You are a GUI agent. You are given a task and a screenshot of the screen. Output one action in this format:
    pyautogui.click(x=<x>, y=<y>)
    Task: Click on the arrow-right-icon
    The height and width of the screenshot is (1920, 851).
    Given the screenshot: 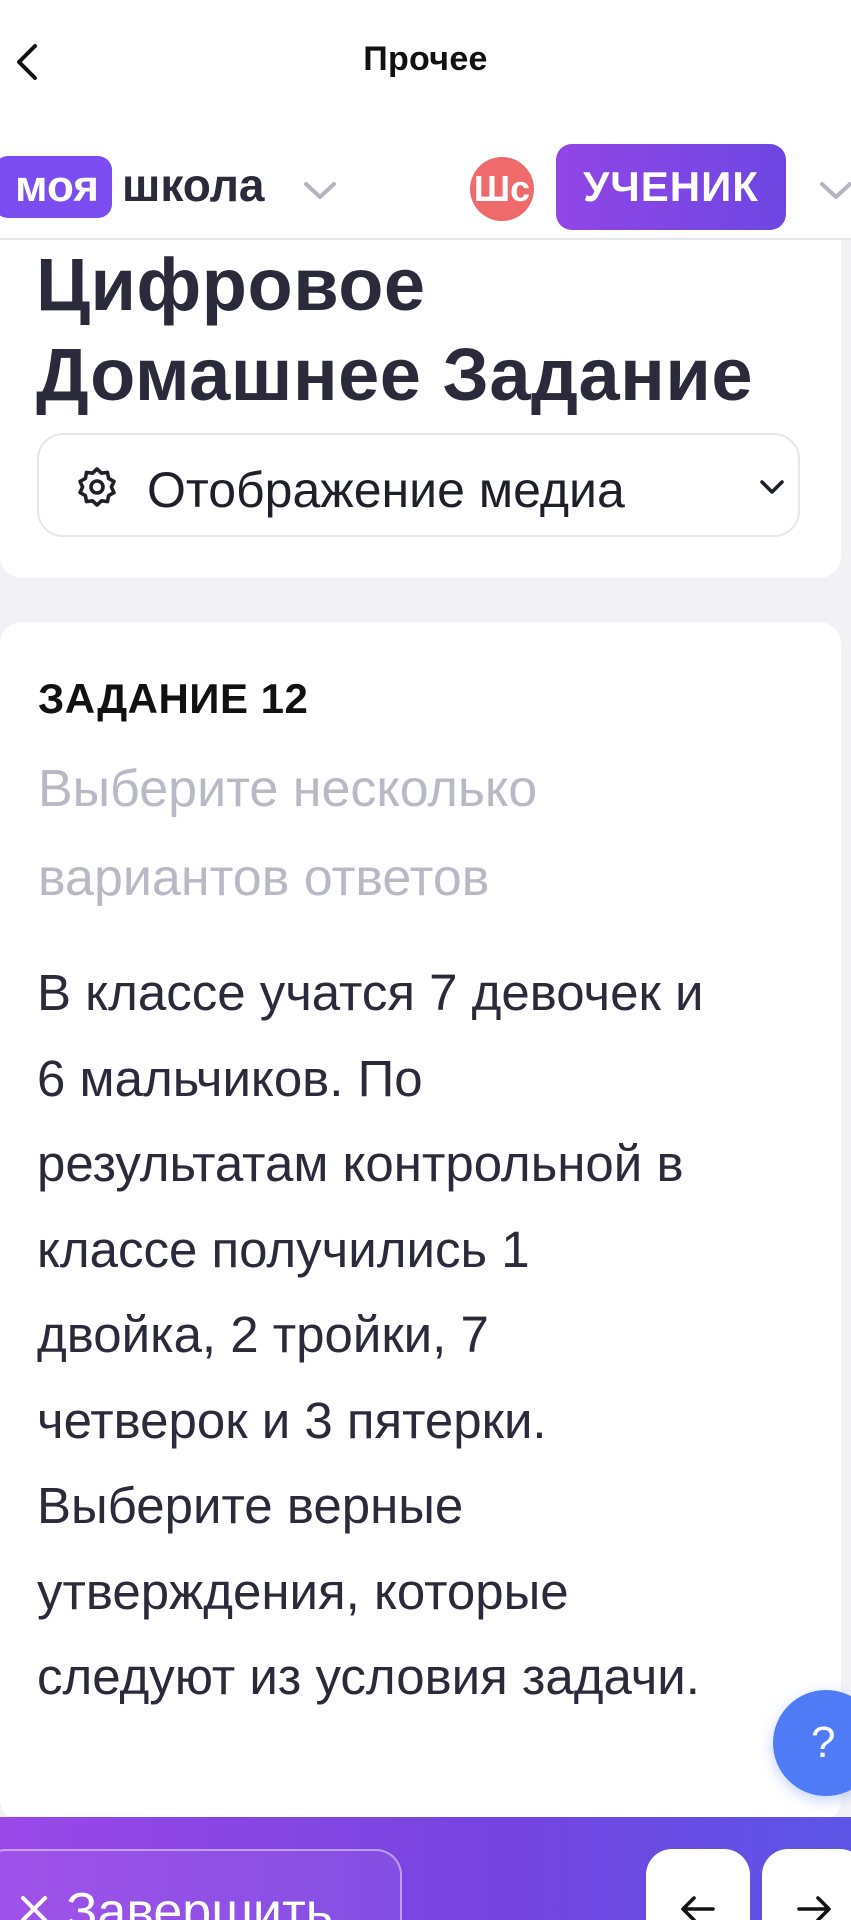 What is the action you would take?
    pyautogui.click(x=814, y=1908)
    